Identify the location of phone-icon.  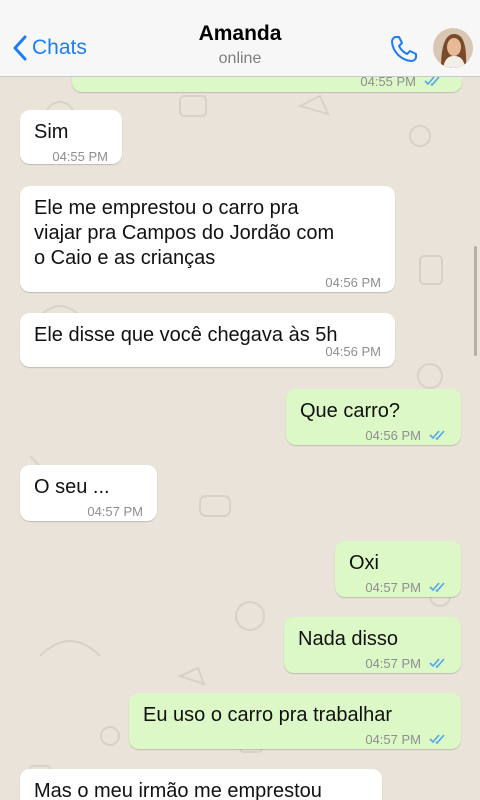
(404, 49).